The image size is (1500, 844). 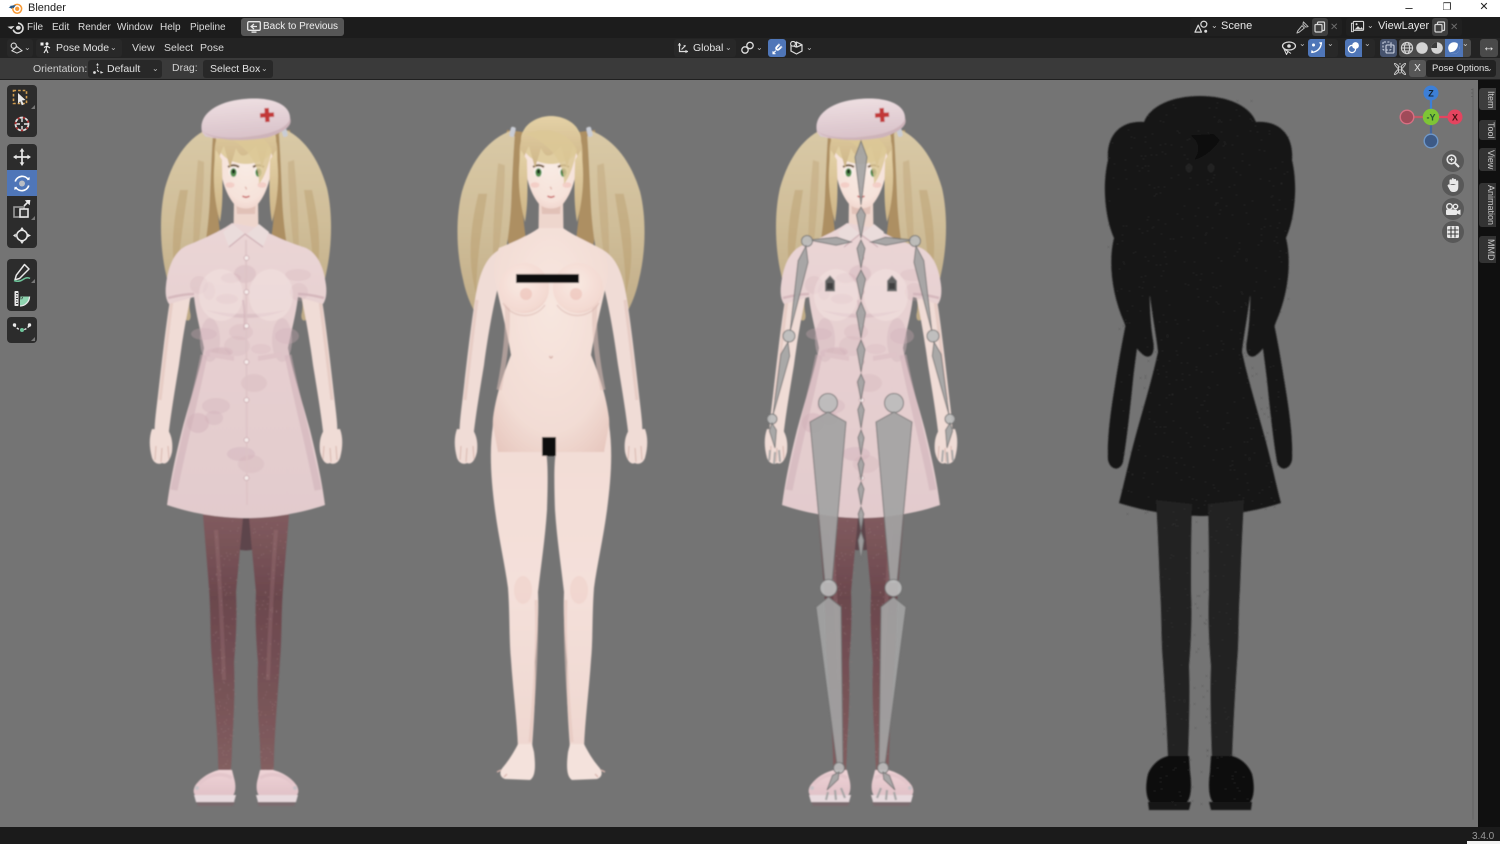 I want to click on svg-text: X, so click(x=1455, y=118).